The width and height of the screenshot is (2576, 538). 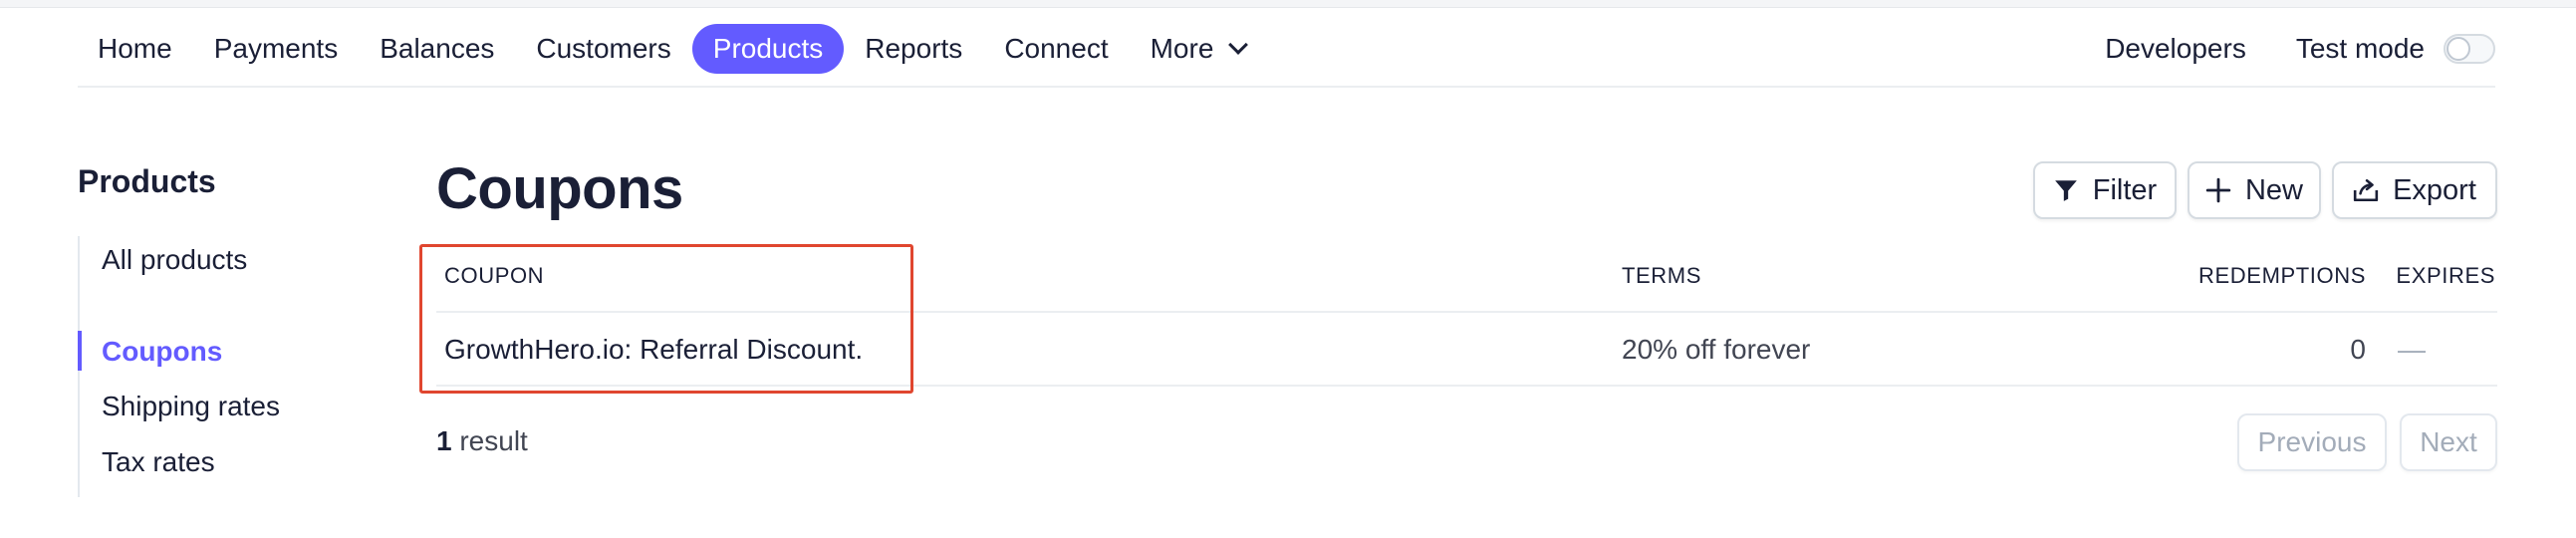 What do you see at coordinates (653, 350) in the screenshot?
I see `coupon-name-cell: GrowthHero.io: Referral Discount.` at bounding box center [653, 350].